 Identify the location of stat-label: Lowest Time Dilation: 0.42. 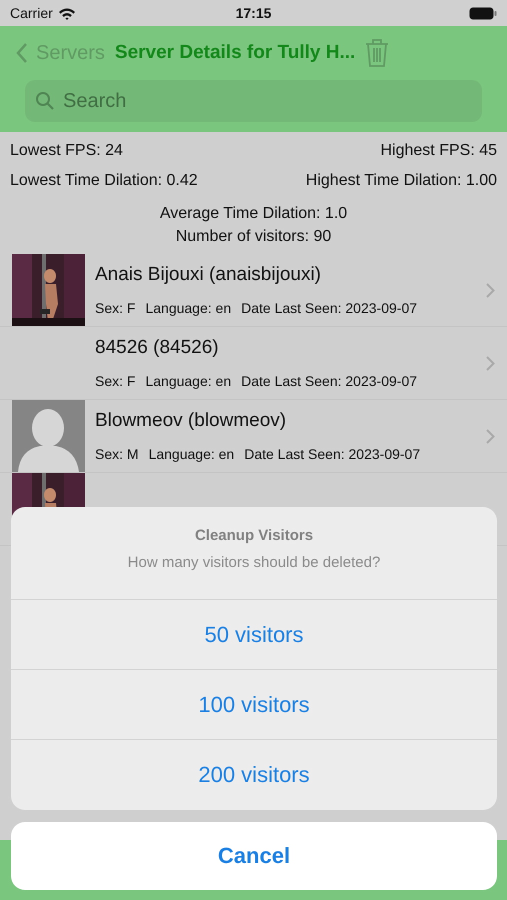
(104, 181).